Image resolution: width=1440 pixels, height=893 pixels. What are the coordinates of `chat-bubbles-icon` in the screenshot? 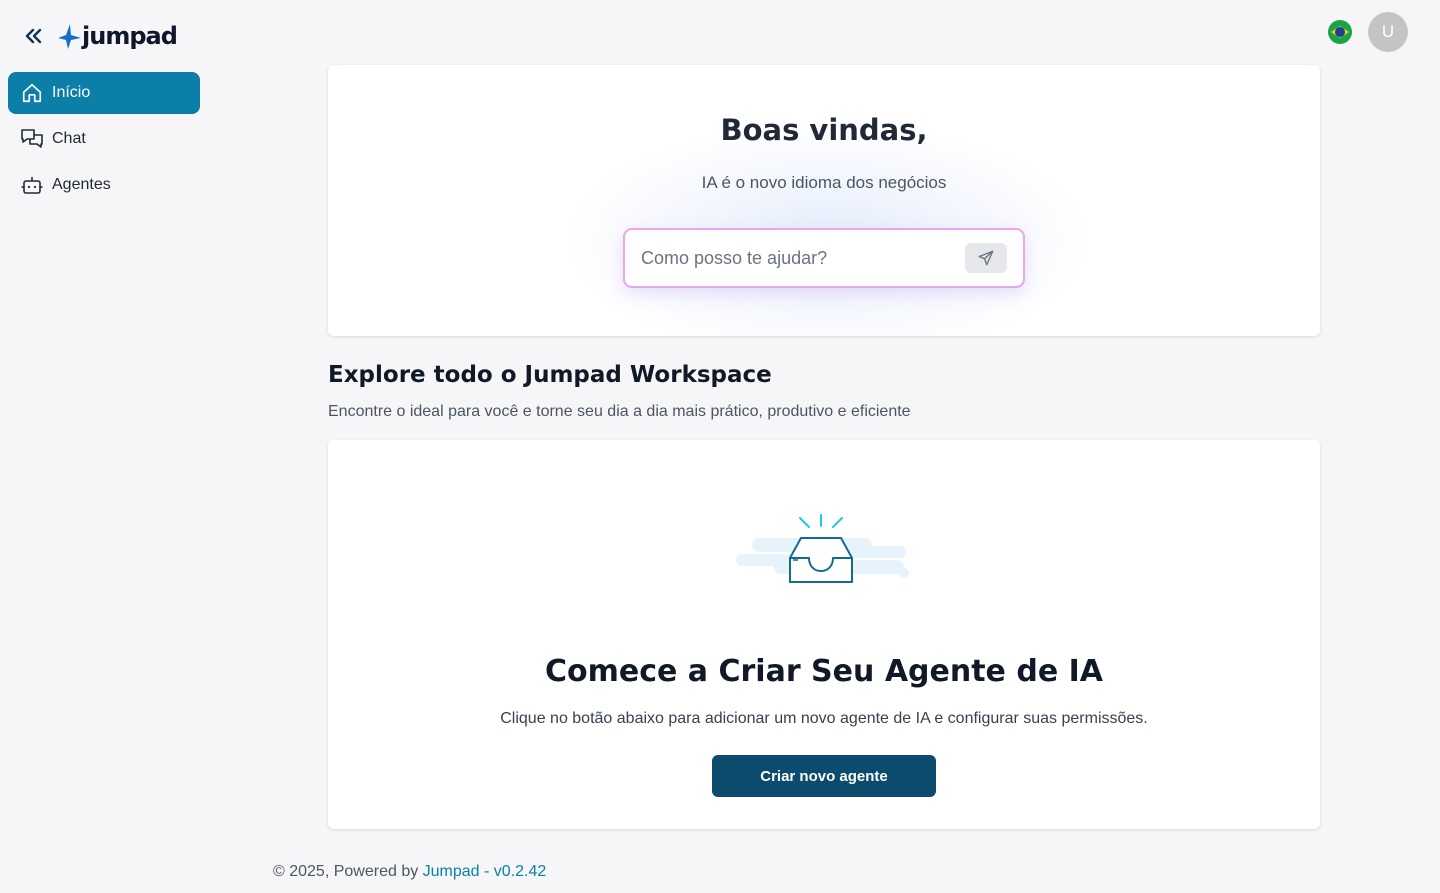 It's located at (32, 139).